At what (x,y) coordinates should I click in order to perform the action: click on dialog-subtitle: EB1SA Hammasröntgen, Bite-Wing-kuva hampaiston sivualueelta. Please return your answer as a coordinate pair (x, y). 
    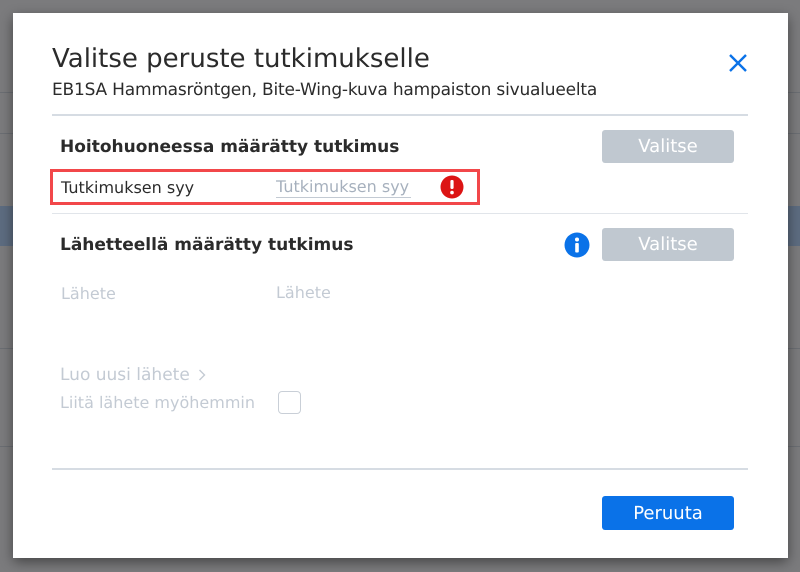
    Looking at the image, I should click on (325, 90).